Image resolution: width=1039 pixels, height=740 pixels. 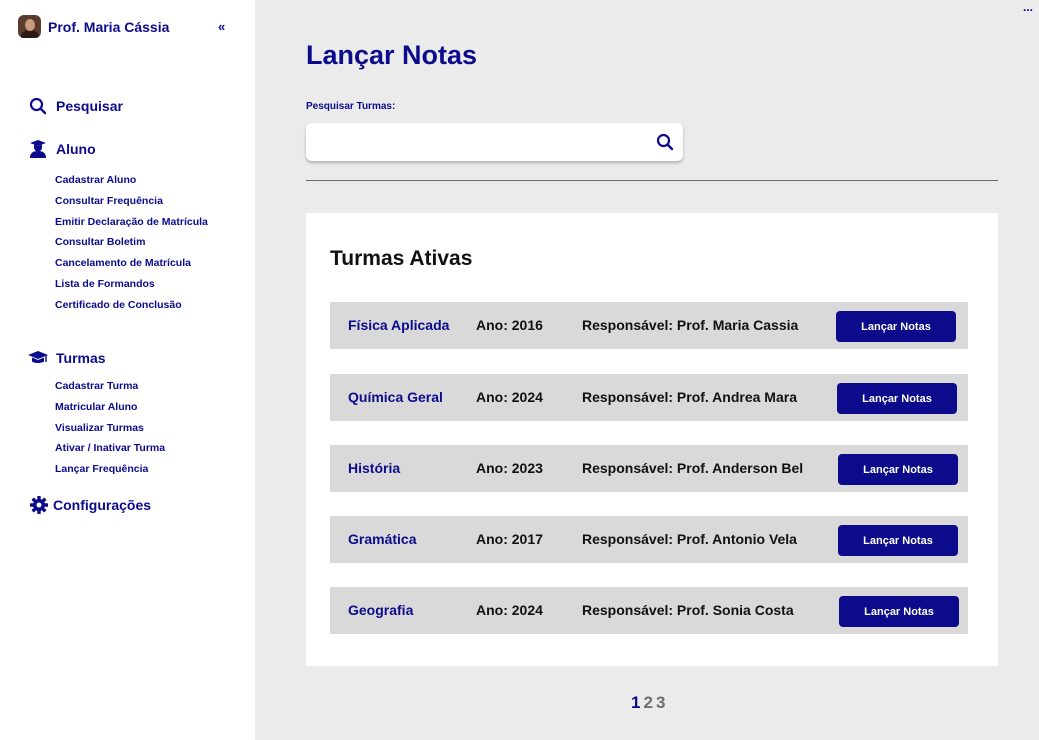 I want to click on class-name: Química Geral, so click(x=395, y=397).